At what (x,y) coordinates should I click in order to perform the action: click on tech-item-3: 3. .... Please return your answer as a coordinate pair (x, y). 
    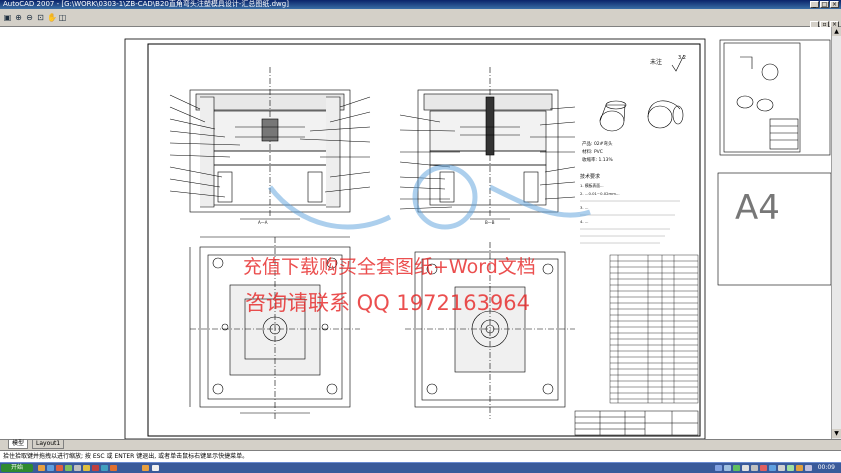
    Looking at the image, I should click on (584, 207).